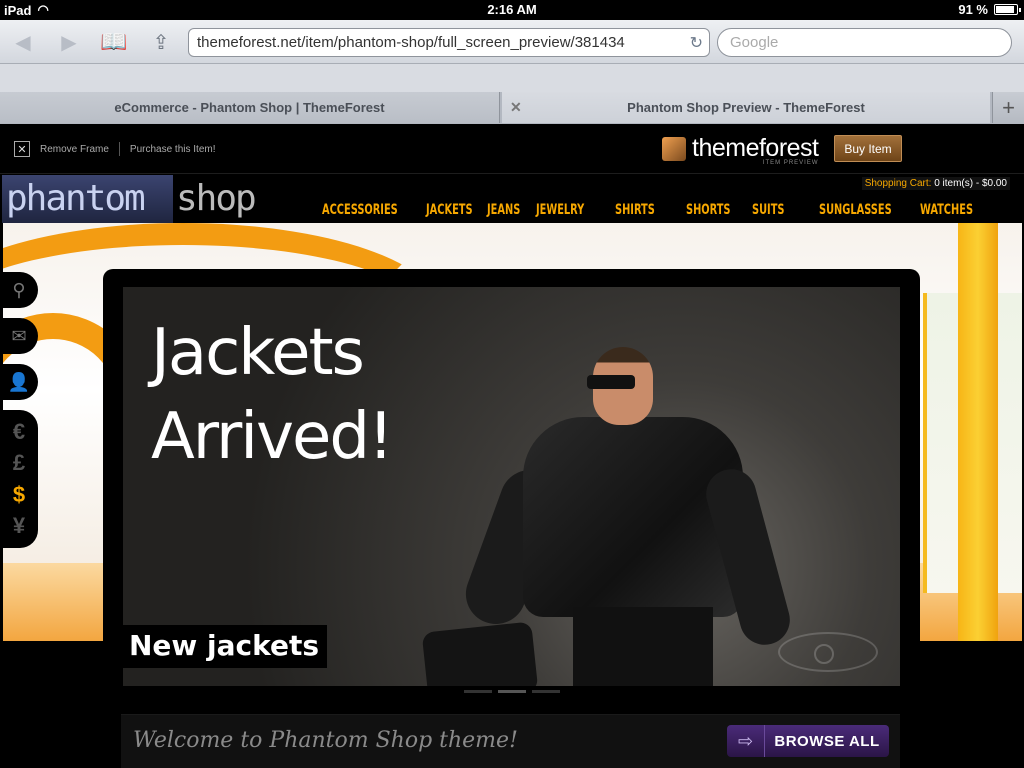 This screenshot has width=1024, height=768. What do you see at coordinates (74, 149) in the screenshot?
I see `remove-frame-link: Remove Frame` at bounding box center [74, 149].